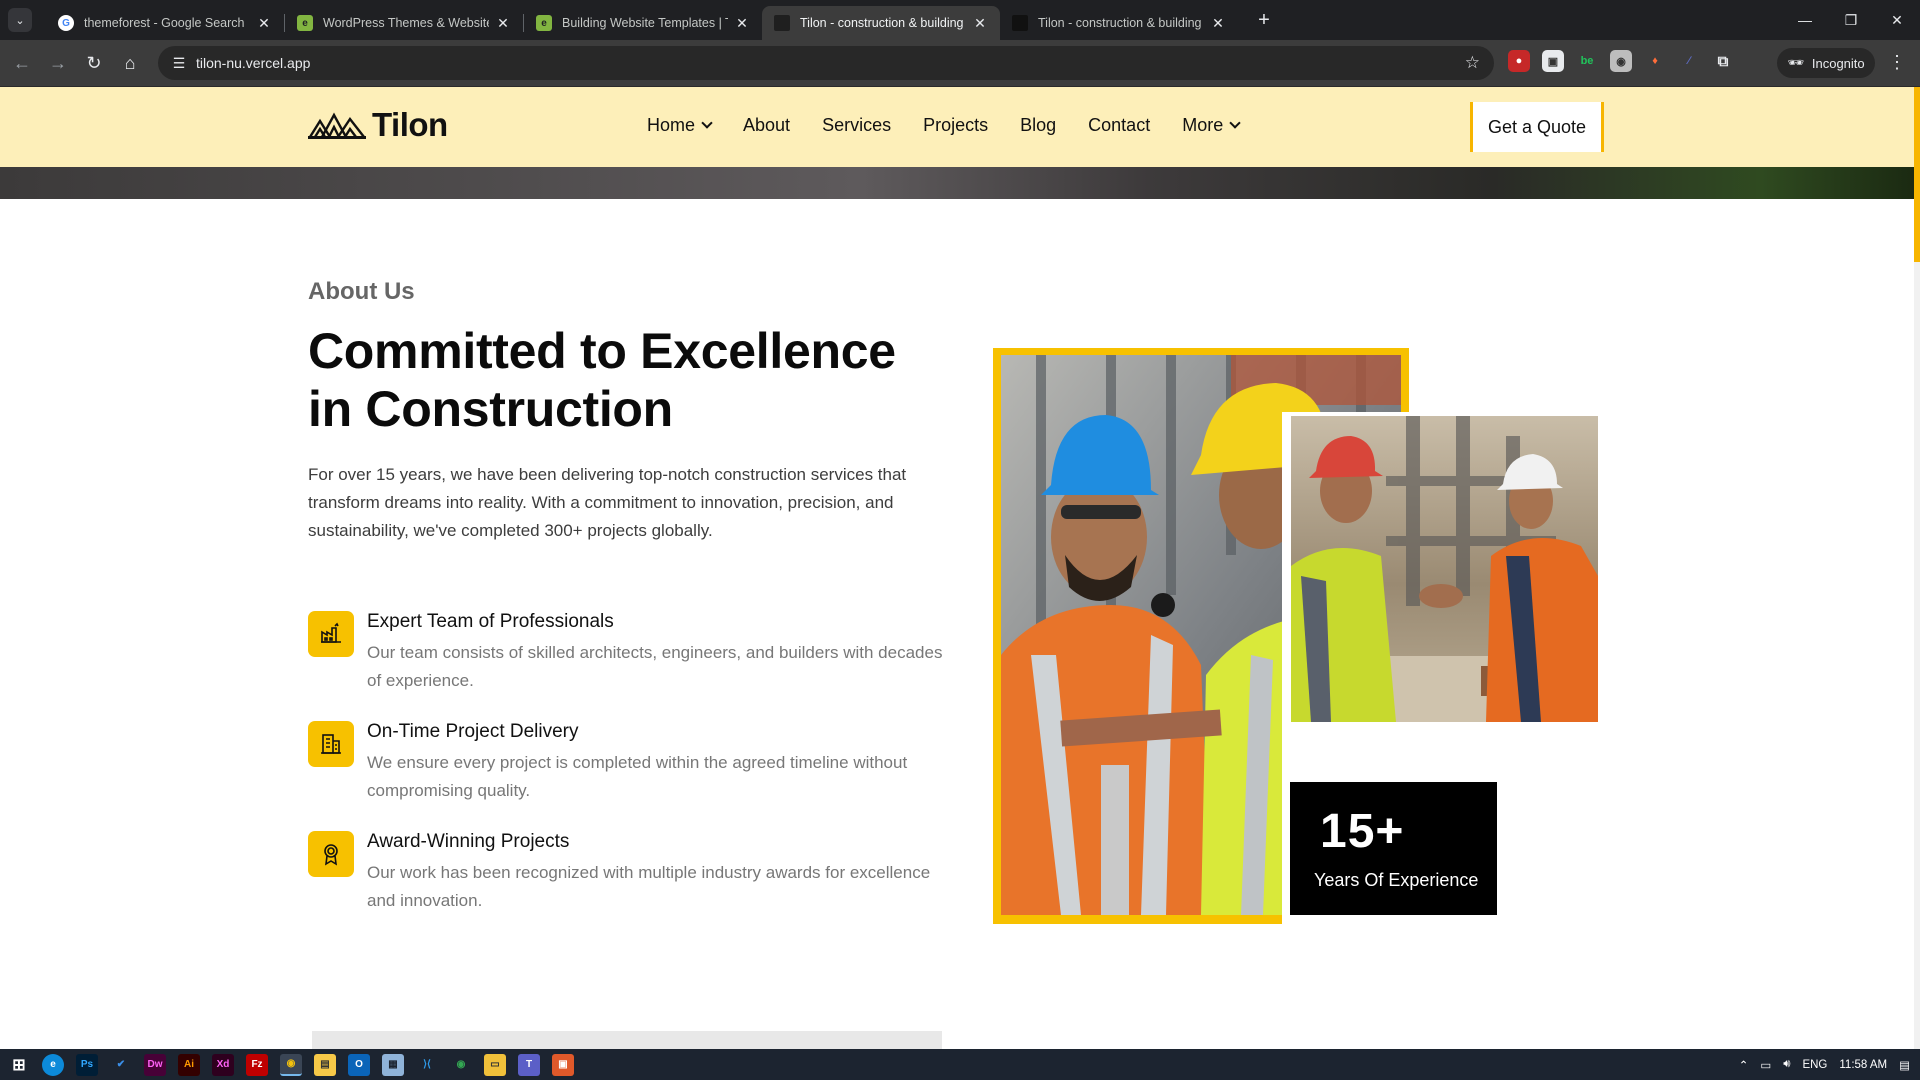 The width and height of the screenshot is (1920, 1080). I want to click on address-bar: ☰ tilon-nu.vercel.app ☆, so click(826, 63).